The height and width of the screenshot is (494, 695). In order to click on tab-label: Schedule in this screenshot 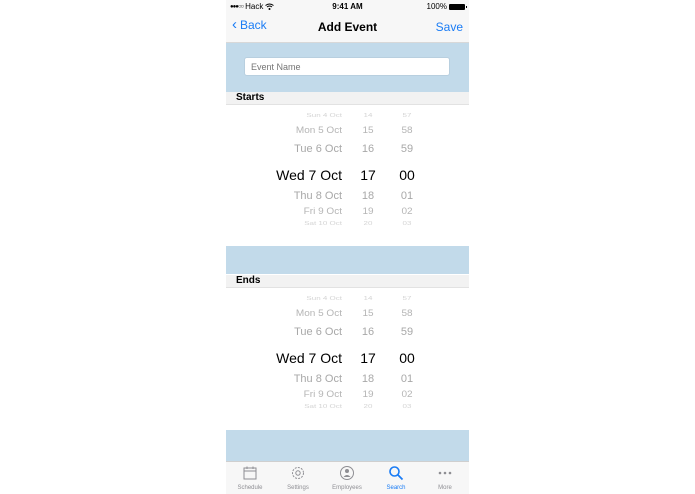, I will do `click(250, 488)`.